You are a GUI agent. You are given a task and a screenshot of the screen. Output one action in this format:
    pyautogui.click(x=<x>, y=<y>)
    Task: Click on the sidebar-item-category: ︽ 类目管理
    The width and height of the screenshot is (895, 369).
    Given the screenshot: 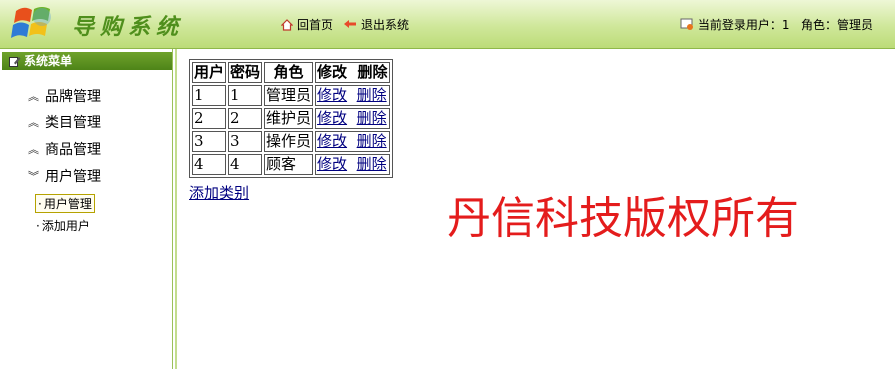 What is the action you would take?
    pyautogui.click(x=64, y=122)
    